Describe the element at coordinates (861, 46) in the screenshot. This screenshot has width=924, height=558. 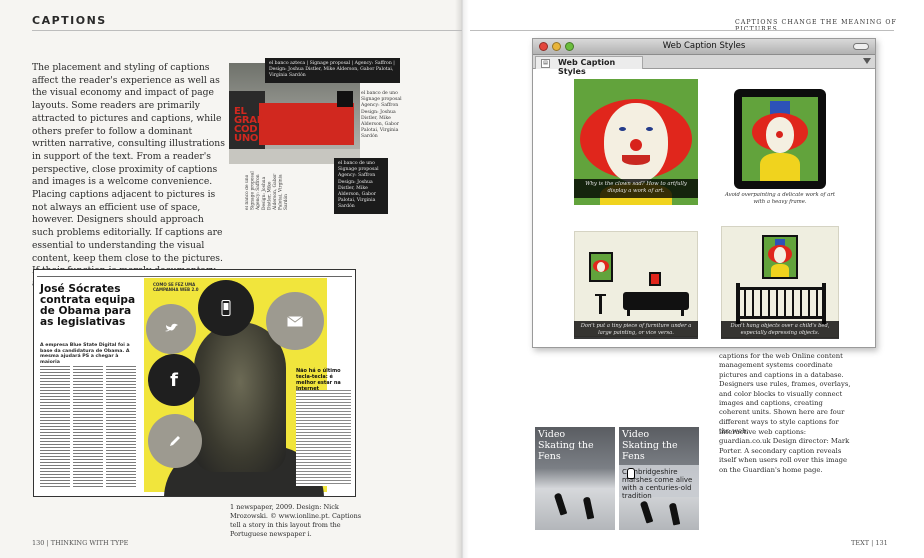
I see `toolbar-toggle-button` at that location.